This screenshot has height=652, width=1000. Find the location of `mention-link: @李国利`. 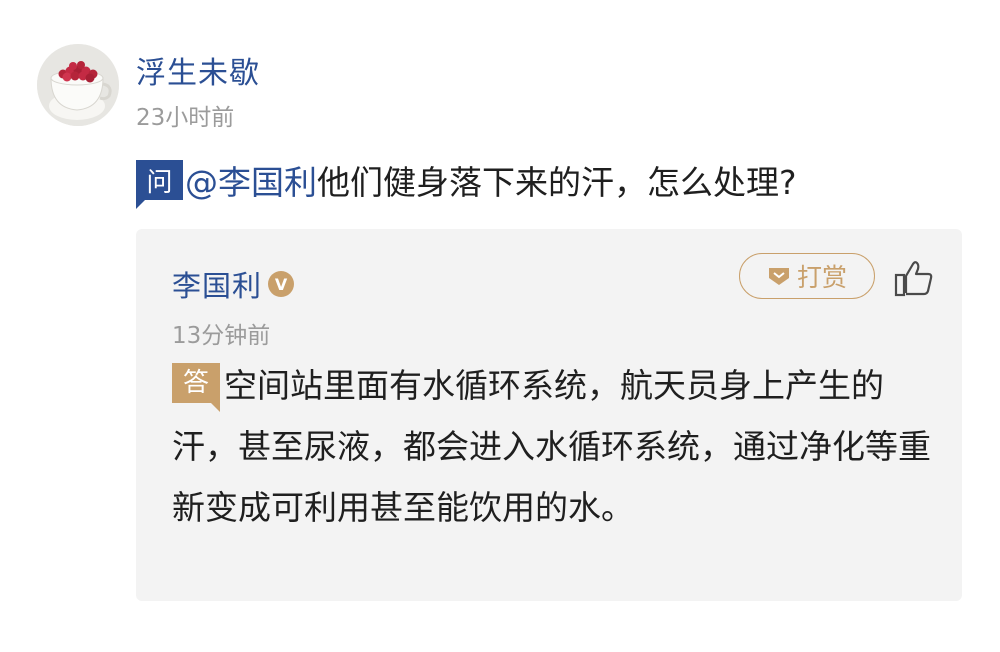

mention-link: @李国利 is located at coordinates (251, 180).